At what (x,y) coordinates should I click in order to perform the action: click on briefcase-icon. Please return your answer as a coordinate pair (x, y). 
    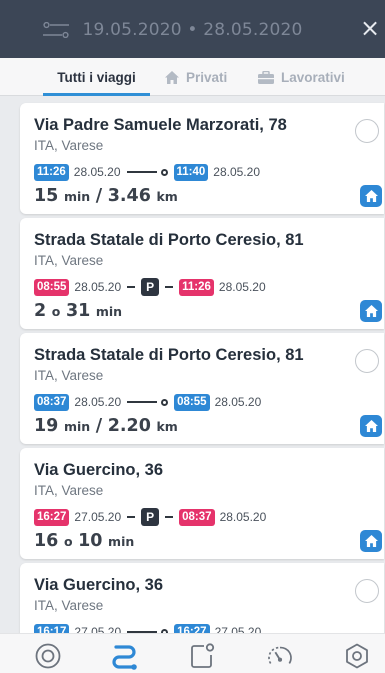
    Looking at the image, I should click on (266, 77).